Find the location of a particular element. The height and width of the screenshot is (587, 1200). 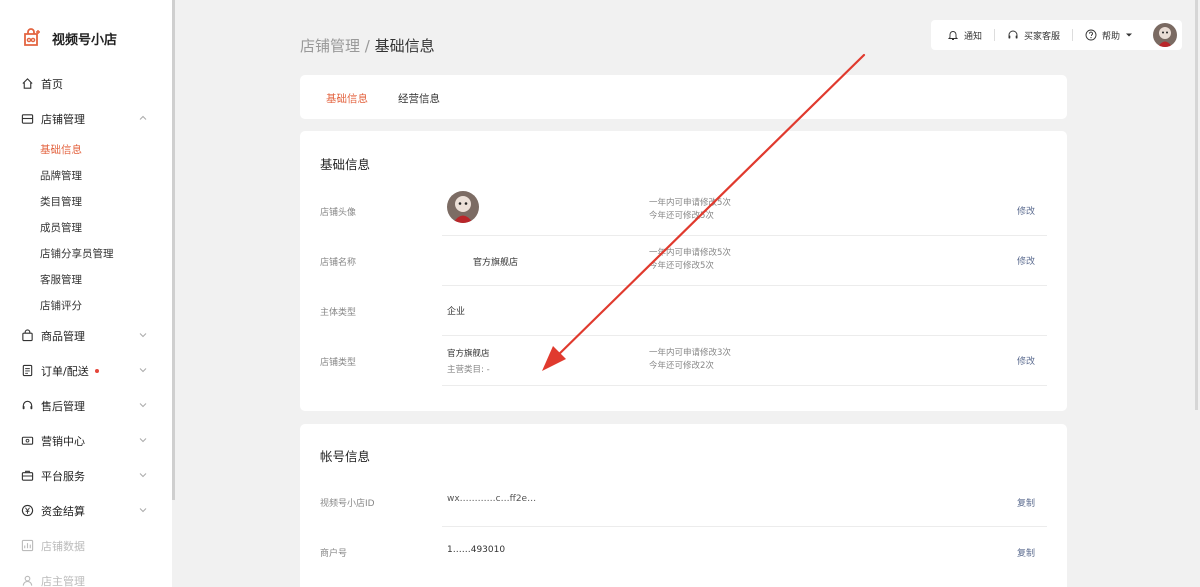

sidebar-item-orders: 订单/配送 is located at coordinates (86, 370).